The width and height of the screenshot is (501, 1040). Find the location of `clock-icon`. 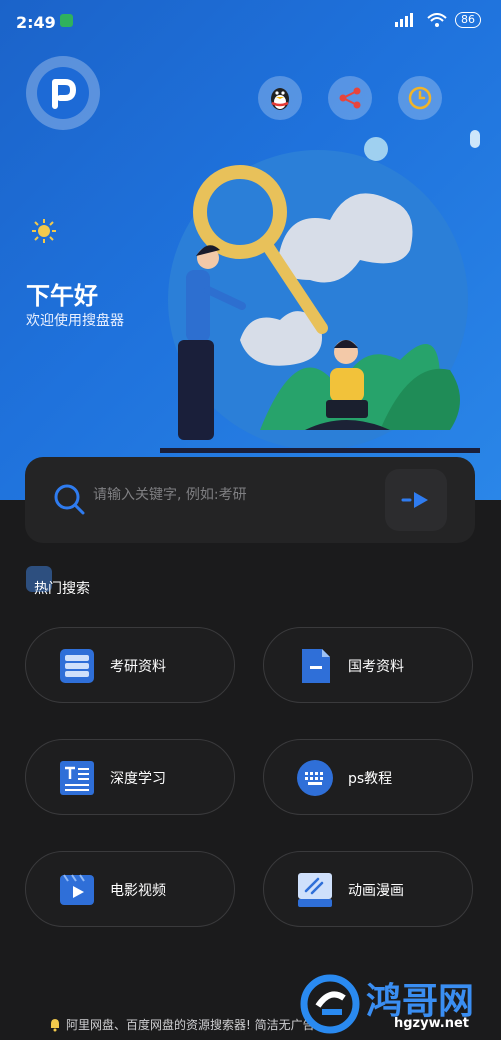

clock-icon is located at coordinates (420, 98).